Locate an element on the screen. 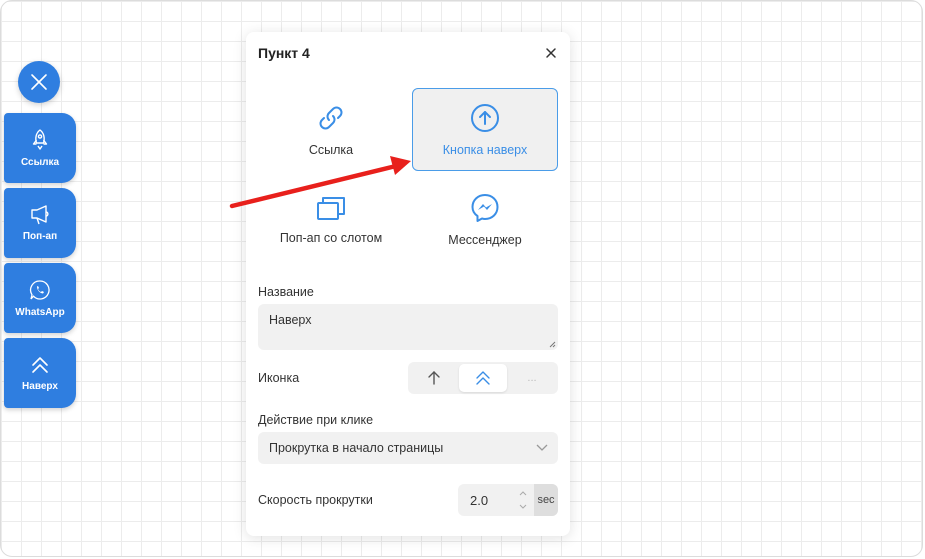  icon-option-double-chevron is located at coordinates (483, 378).